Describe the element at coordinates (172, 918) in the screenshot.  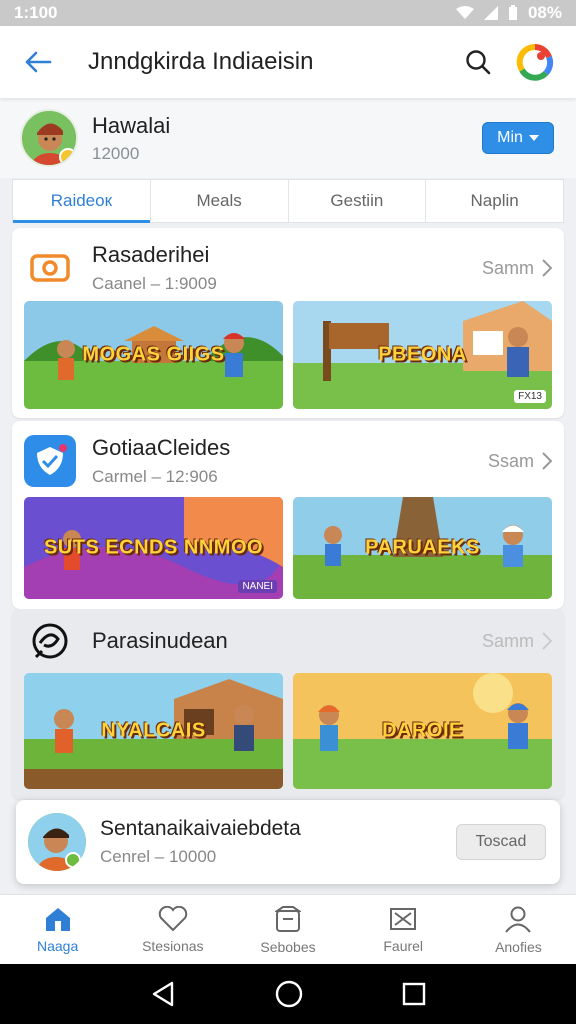
I see `heart-icon` at that location.